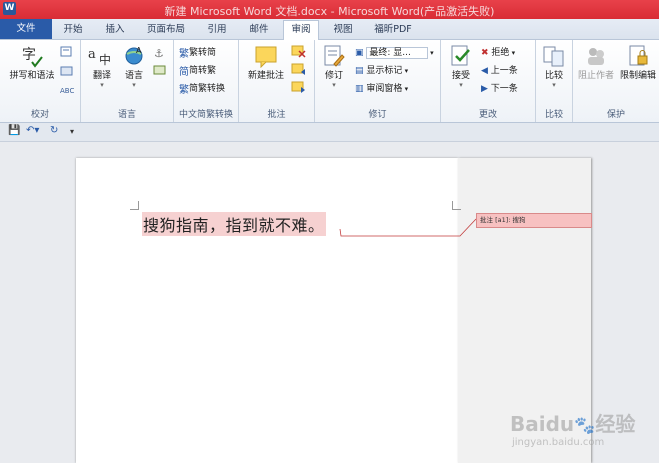 The width and height of the screenshot is (659, 463). What do you see at coordinates (408, 227) in the screenshot?
I see `comment-connector` at bounding box center [408, 227].